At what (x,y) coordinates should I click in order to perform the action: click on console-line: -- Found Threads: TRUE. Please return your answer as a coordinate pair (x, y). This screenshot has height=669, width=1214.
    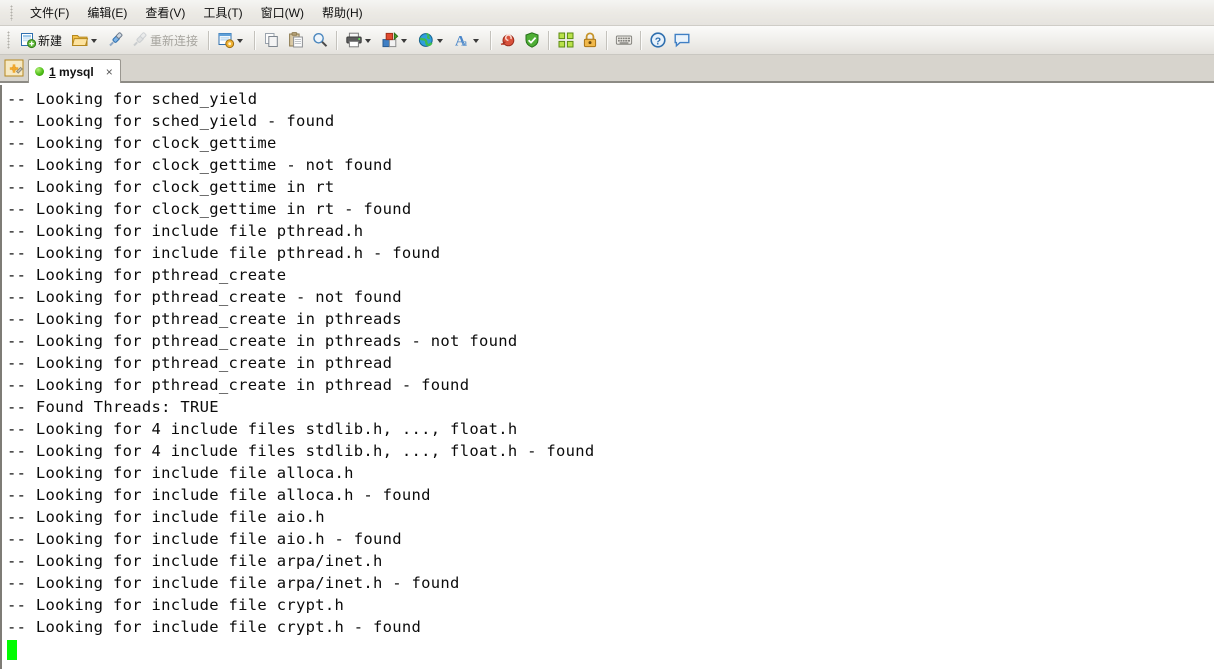
    Looking at the image, I should click on (113, 407).